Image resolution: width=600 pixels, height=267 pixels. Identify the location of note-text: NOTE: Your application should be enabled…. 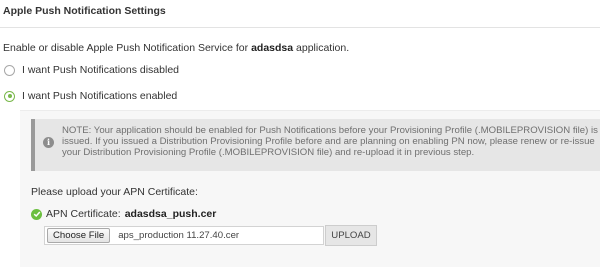
(330, 141).